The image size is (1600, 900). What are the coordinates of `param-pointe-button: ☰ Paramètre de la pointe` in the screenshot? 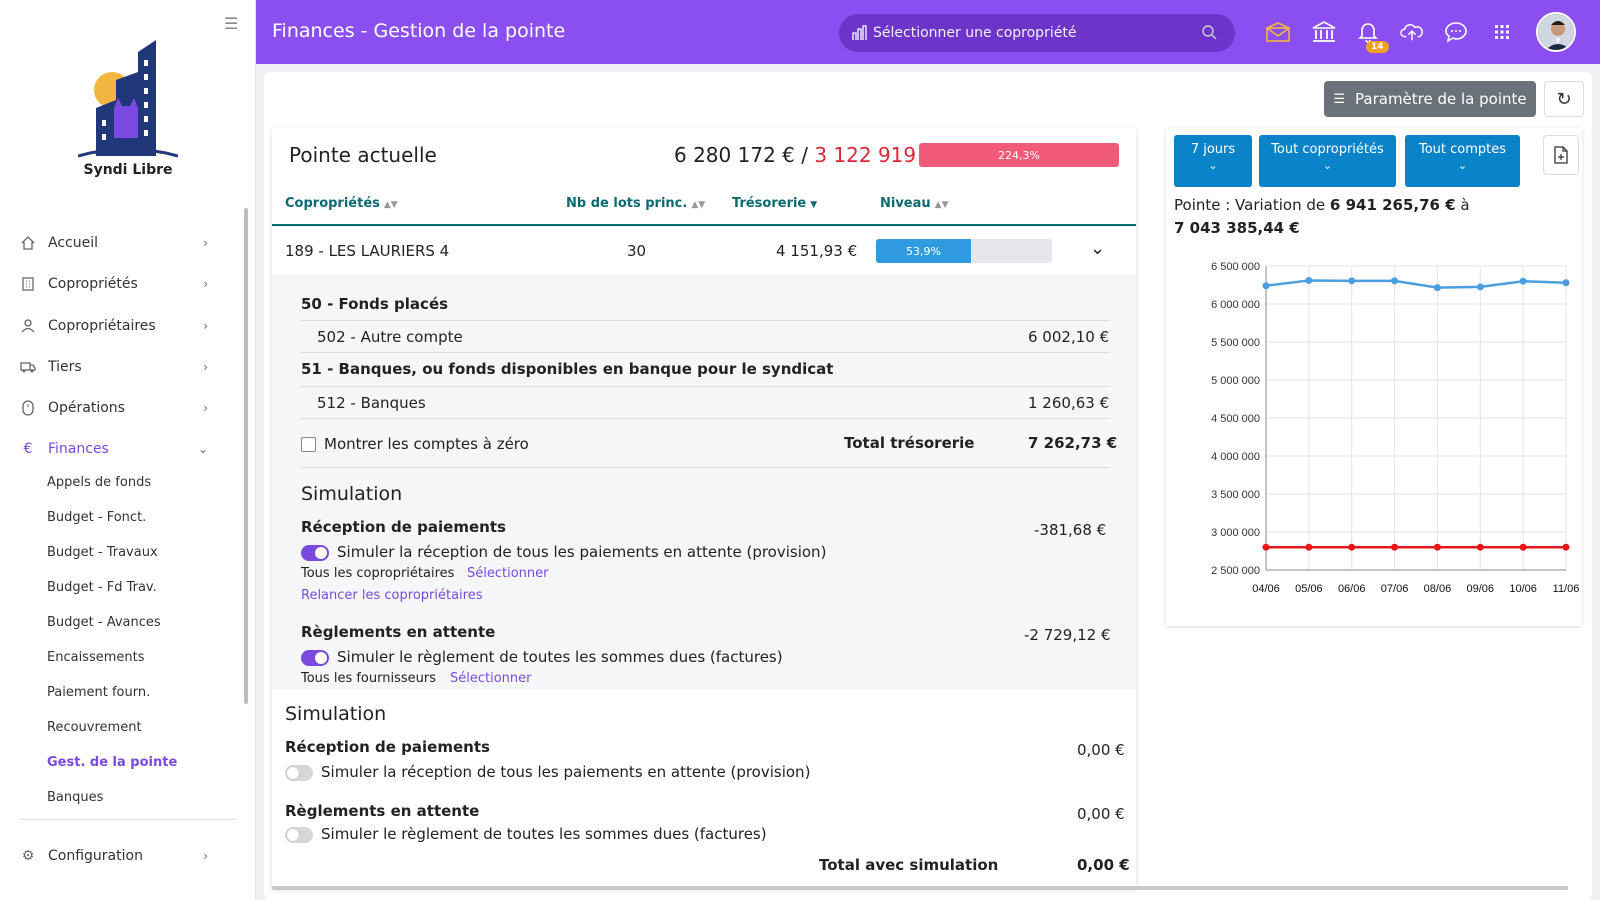 It's located at (1430, 99).